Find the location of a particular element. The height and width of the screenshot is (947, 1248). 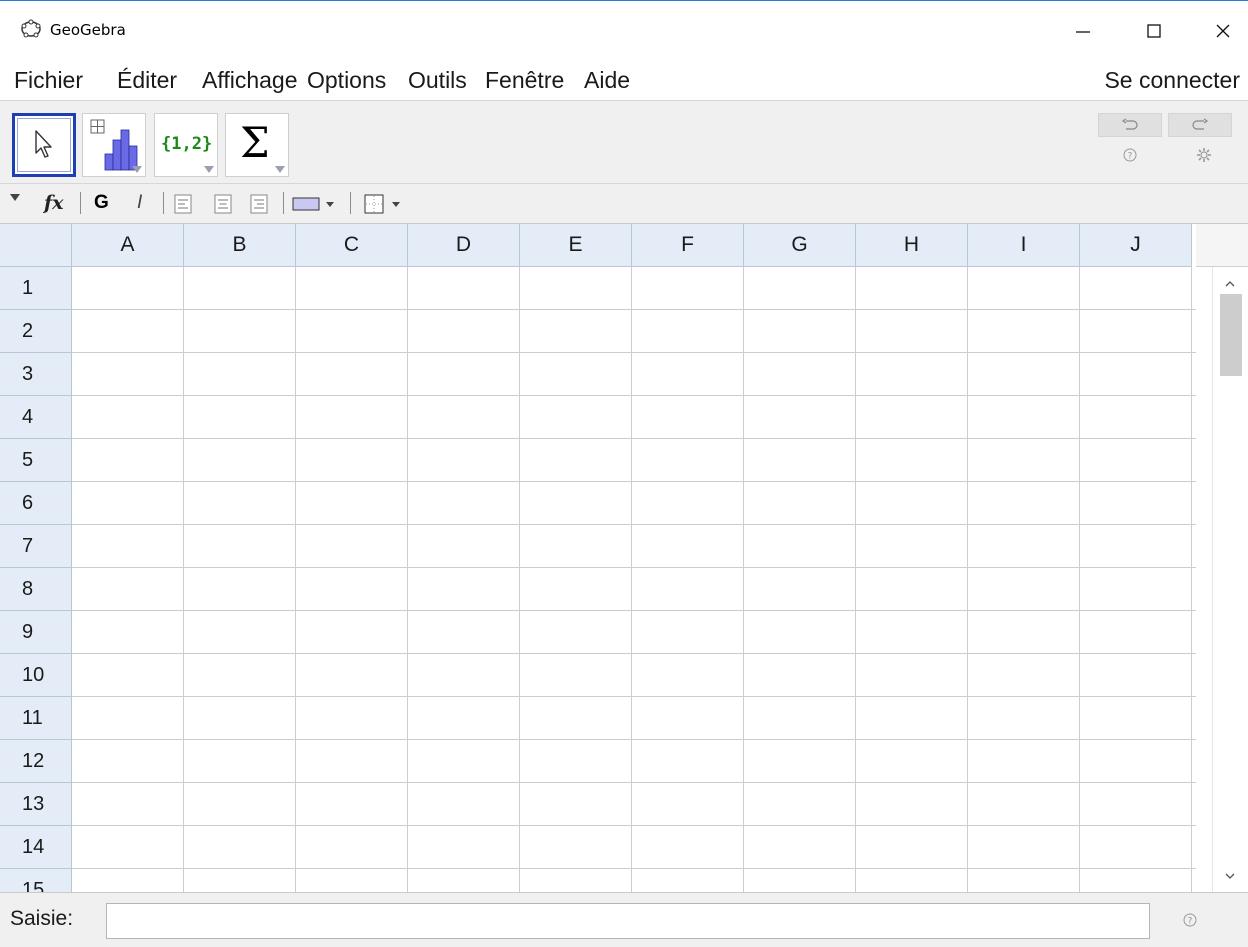

row-header-13: 13 is located at coordinates (36, 804).